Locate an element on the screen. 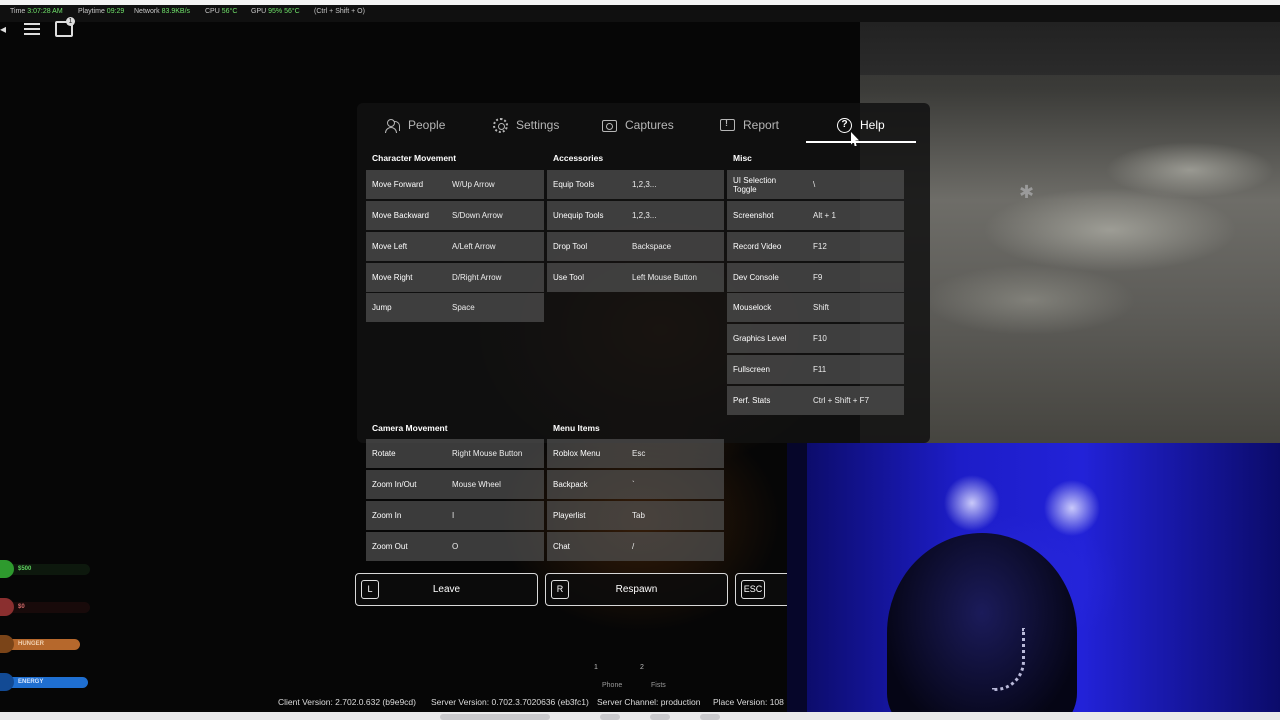 Image resolution: width=1280 pixels, height=720 pixels. people-icon is located at coordinates (392, 125).